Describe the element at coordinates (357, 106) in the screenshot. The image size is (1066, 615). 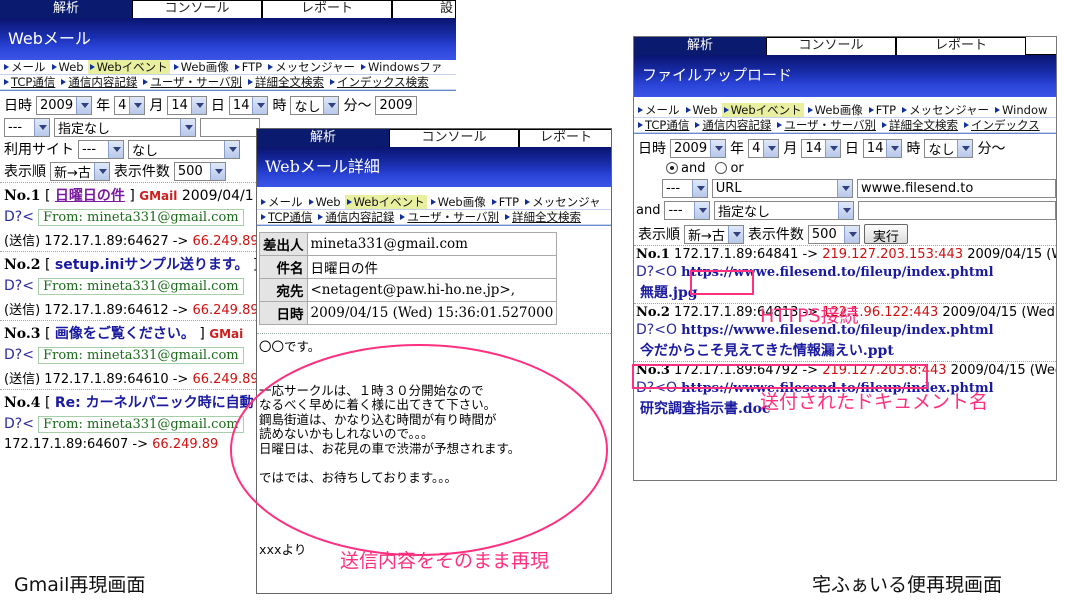
I see `minute-unit: 分〜` at that location.